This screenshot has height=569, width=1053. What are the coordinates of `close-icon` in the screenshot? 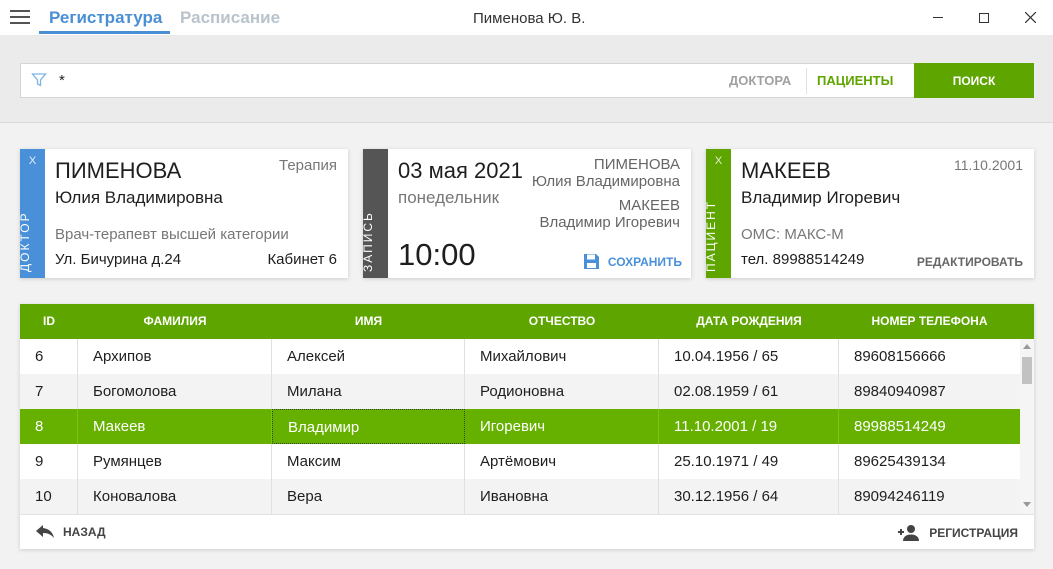 It's located at (1030, 17).